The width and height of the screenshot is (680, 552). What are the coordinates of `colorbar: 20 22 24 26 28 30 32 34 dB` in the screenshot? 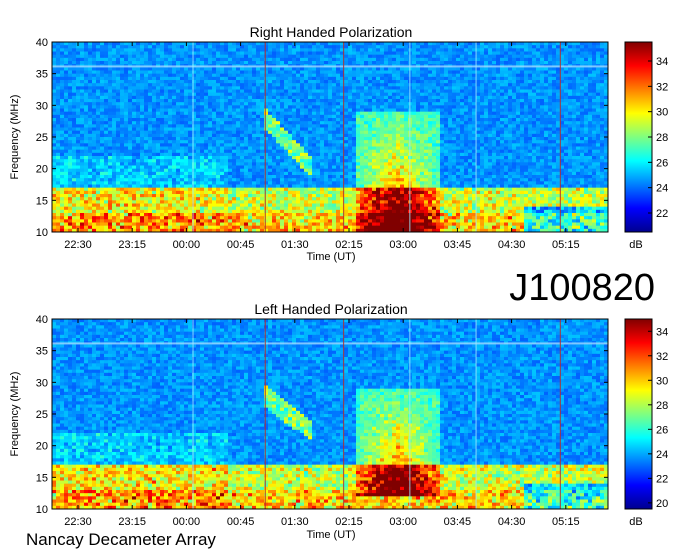 It's located at (646, 423).